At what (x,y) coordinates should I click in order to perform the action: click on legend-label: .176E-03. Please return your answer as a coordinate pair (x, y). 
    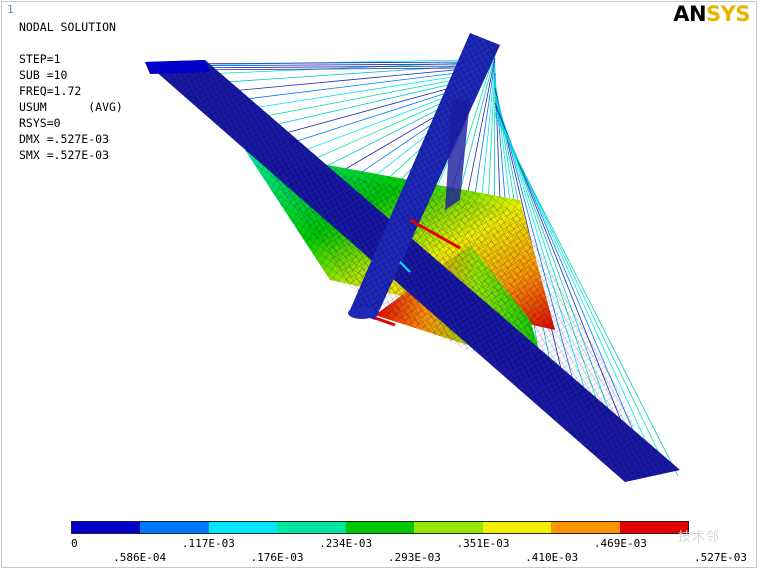
    Looking at the image, I should click on (277, 557).